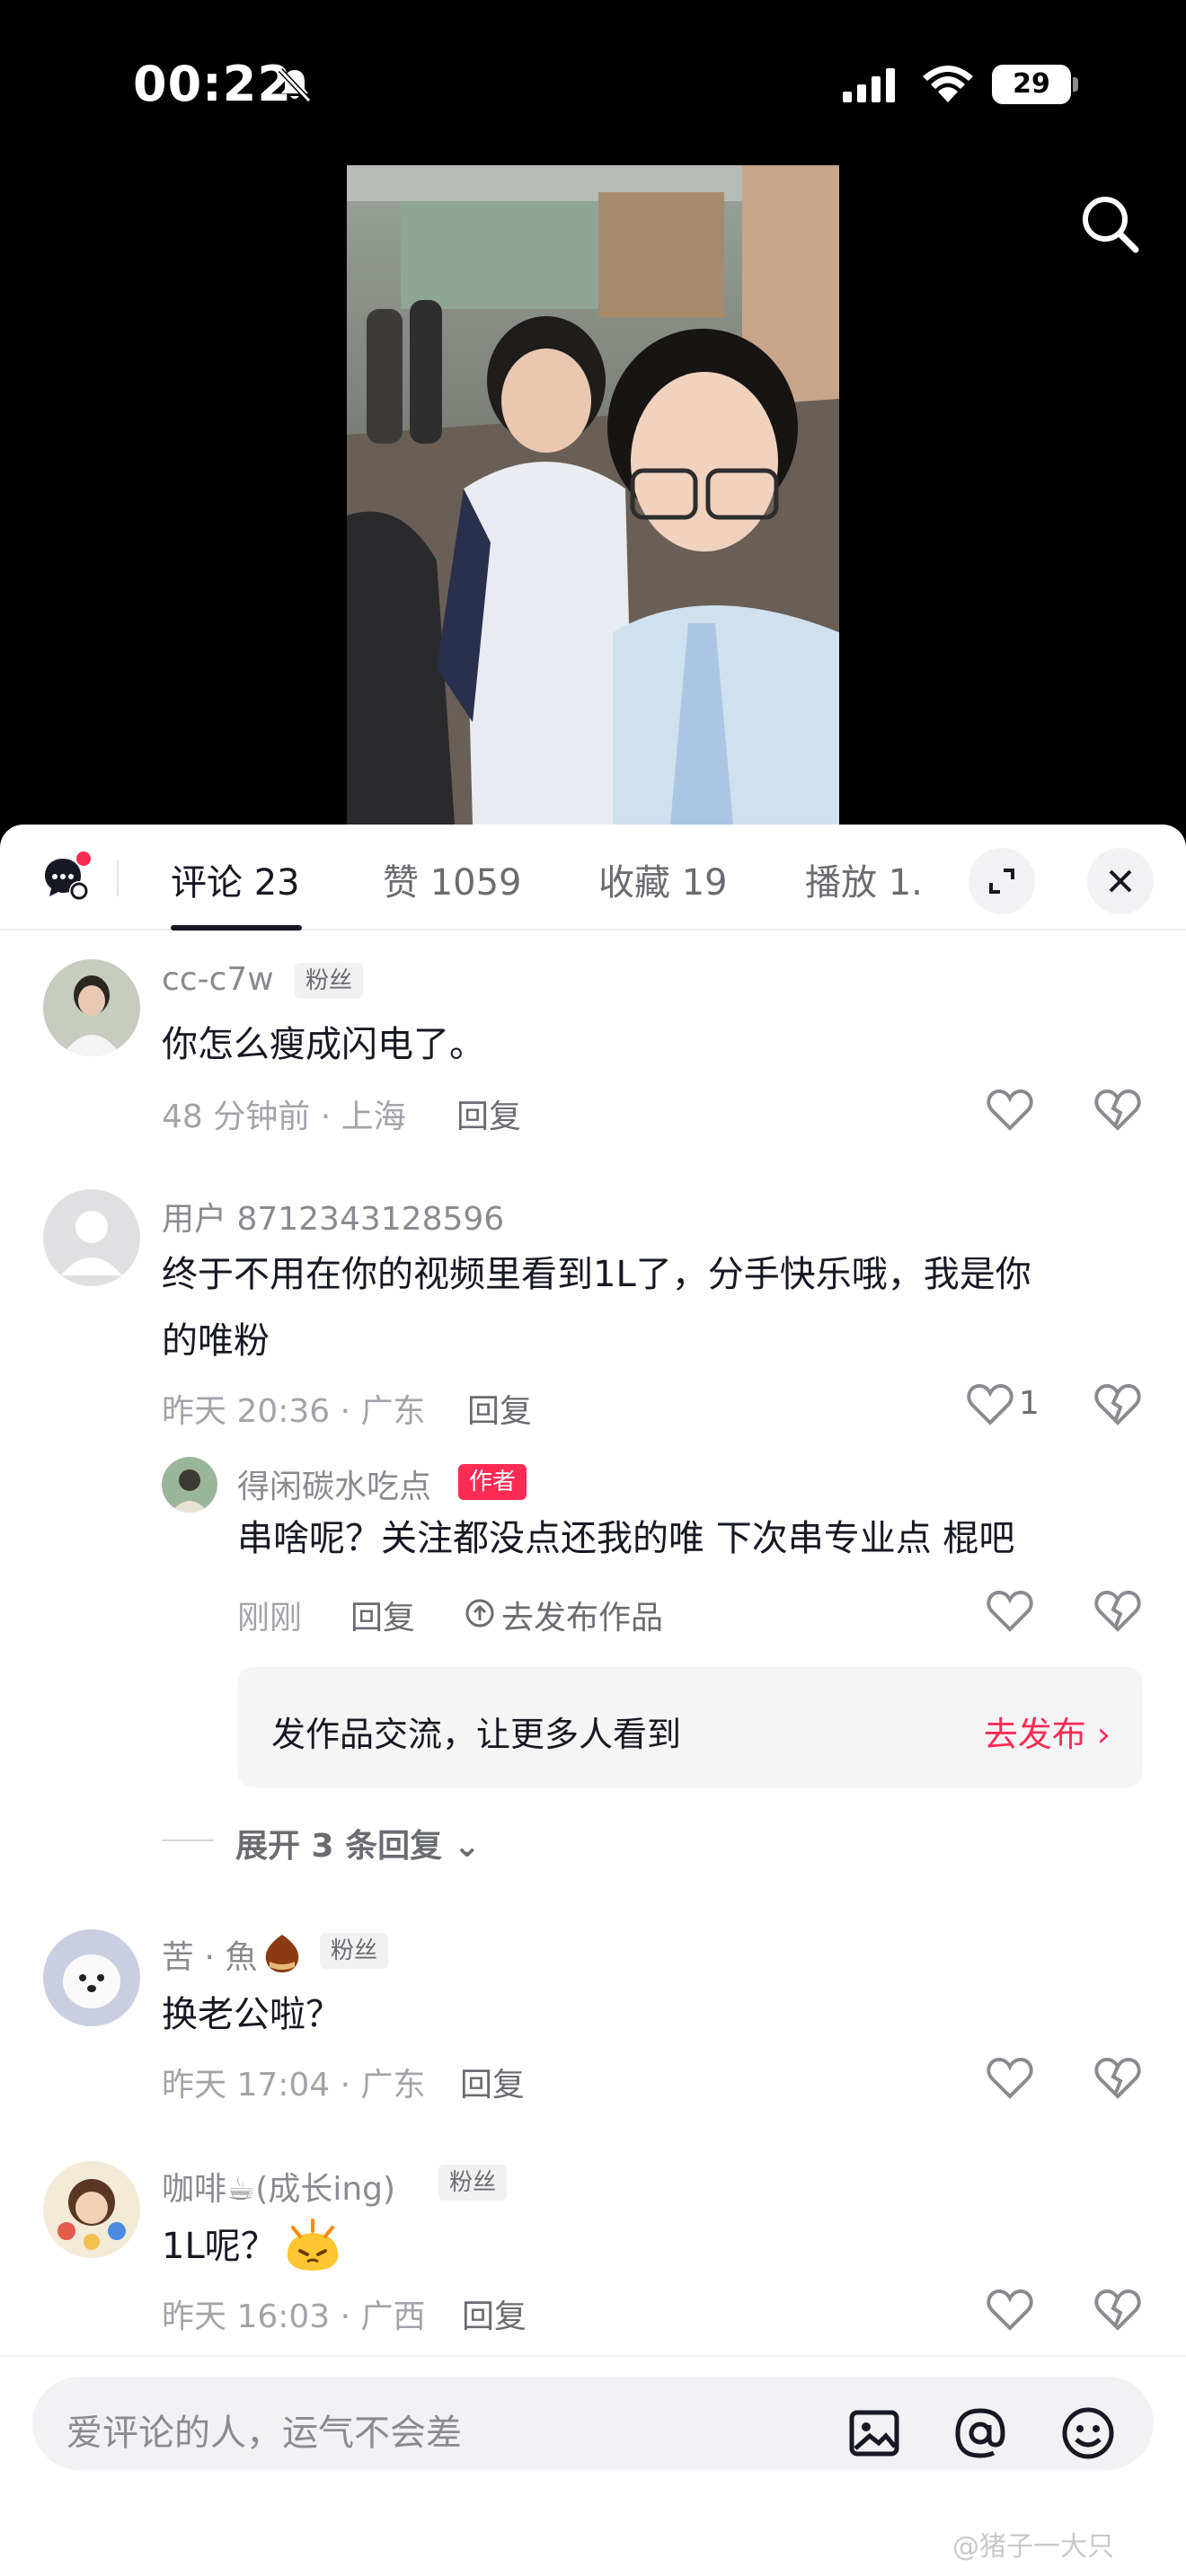  What do you see at coordinates (188, 1840) in the screenshot?
I see `expand-divider` at bounding box center [188, 1840].